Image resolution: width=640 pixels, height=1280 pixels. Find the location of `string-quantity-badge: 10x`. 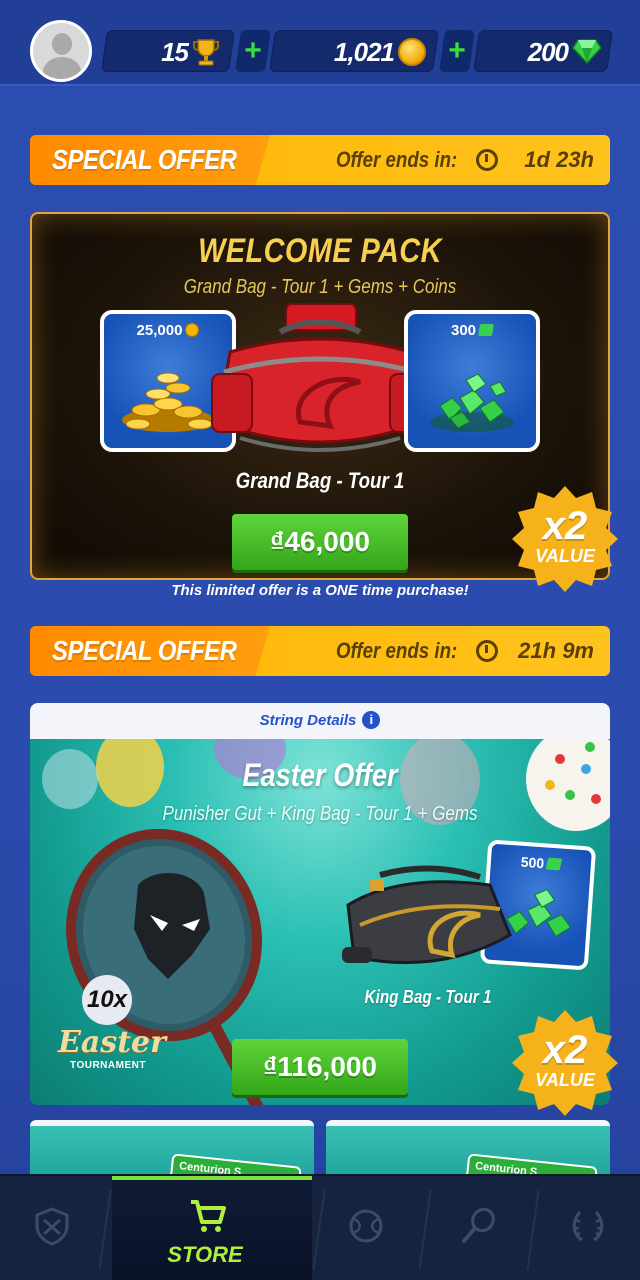

string-quantity-badge: 10x is located at coordinates (107, 1000).